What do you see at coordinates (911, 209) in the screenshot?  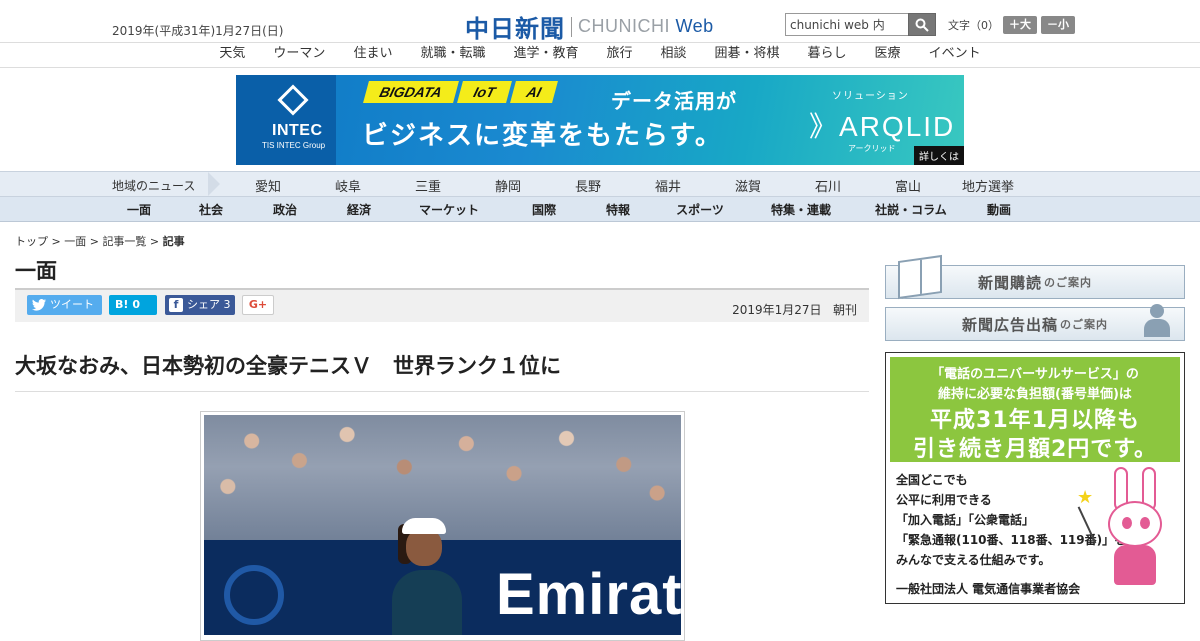 I see `cat-editorials: 社説・コラム` at bounding box center [911, 209].